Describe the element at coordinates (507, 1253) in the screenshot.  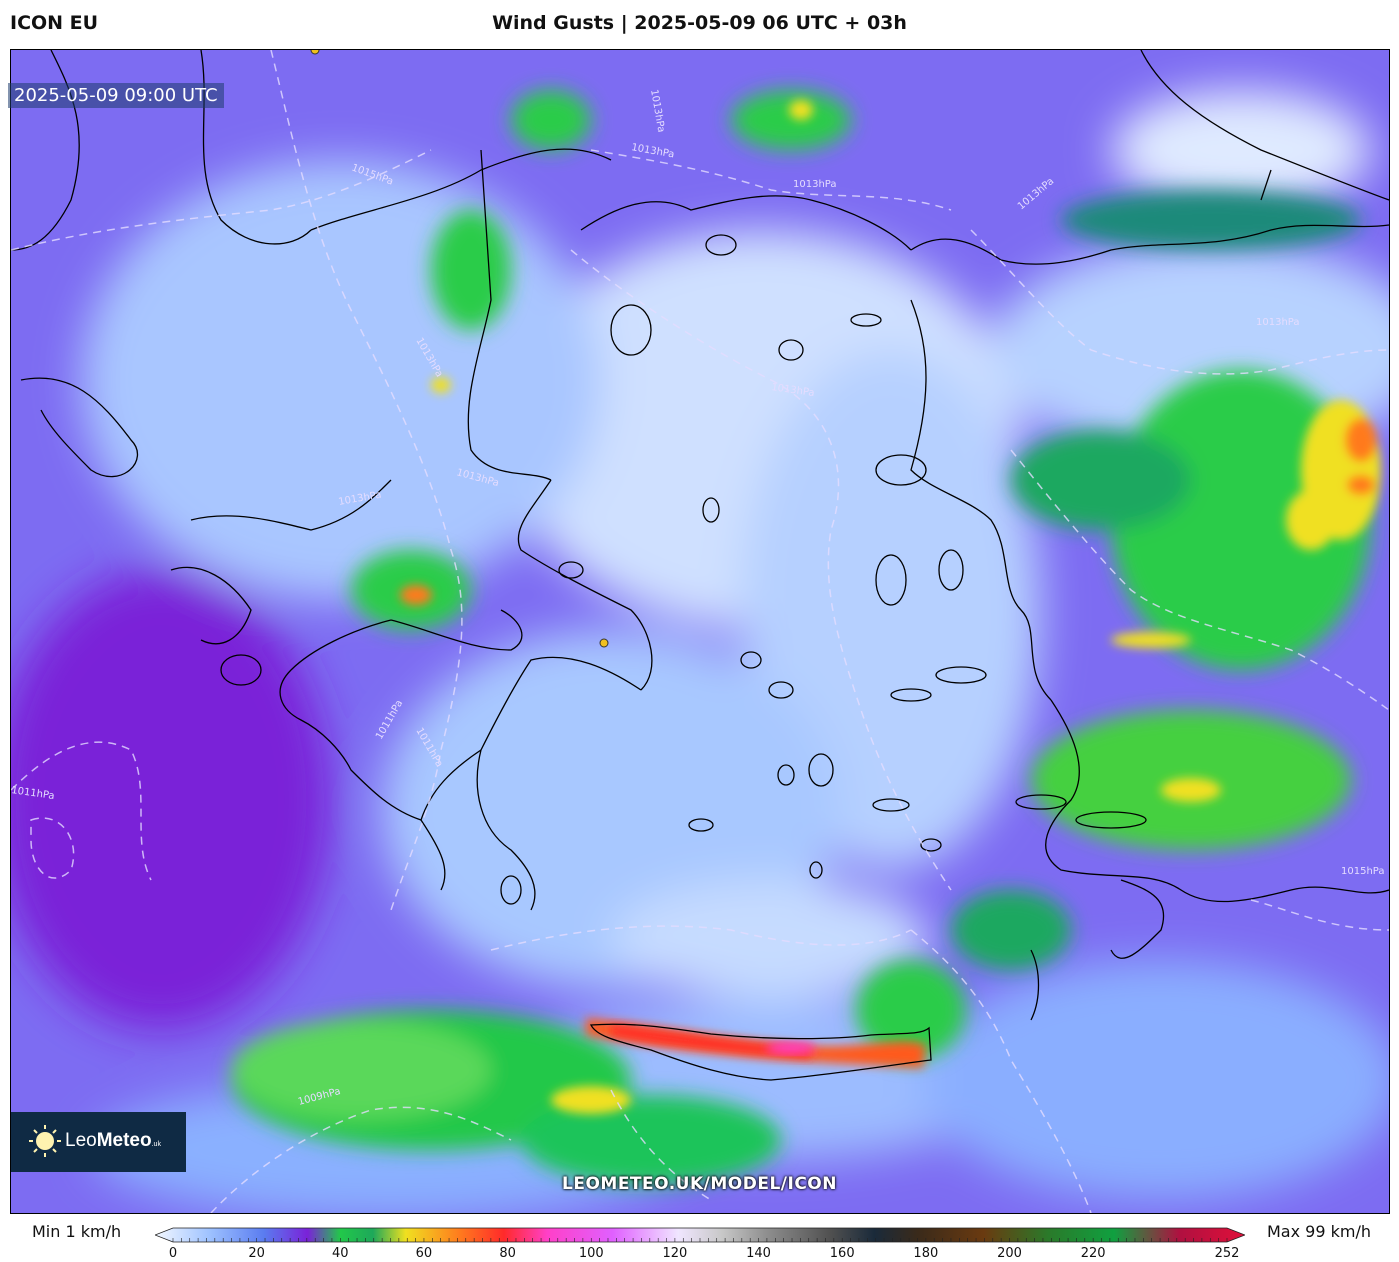
I see `colorbar-tick-label: 80` at that location.